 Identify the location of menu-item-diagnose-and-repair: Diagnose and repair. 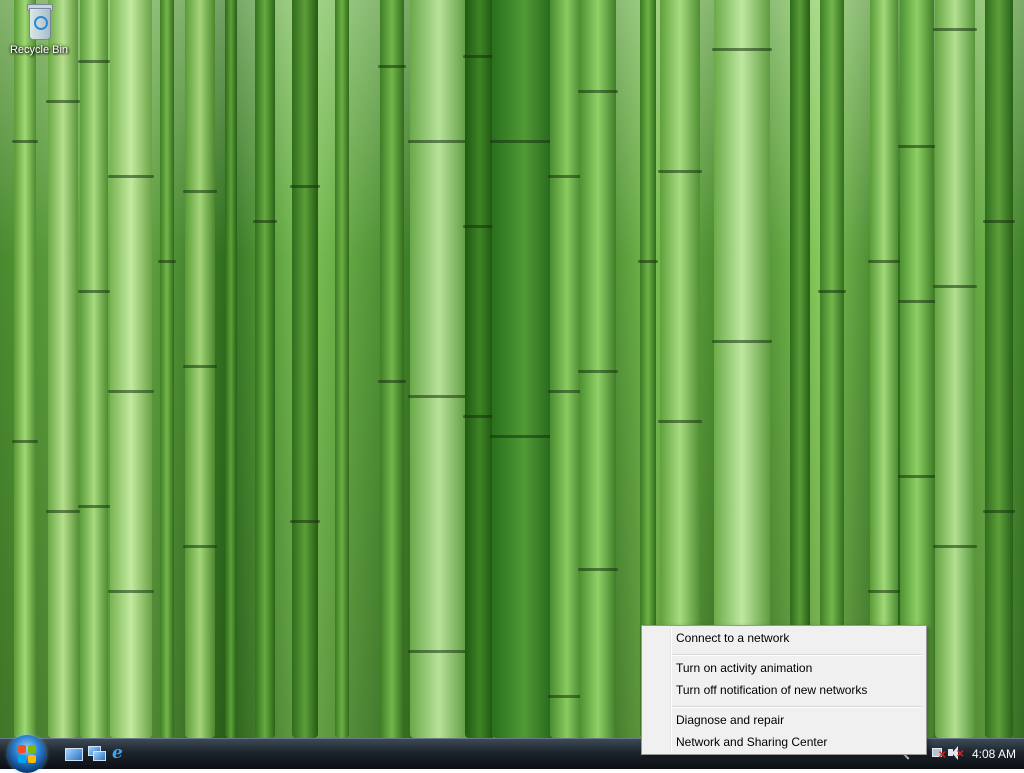
(784, 720).